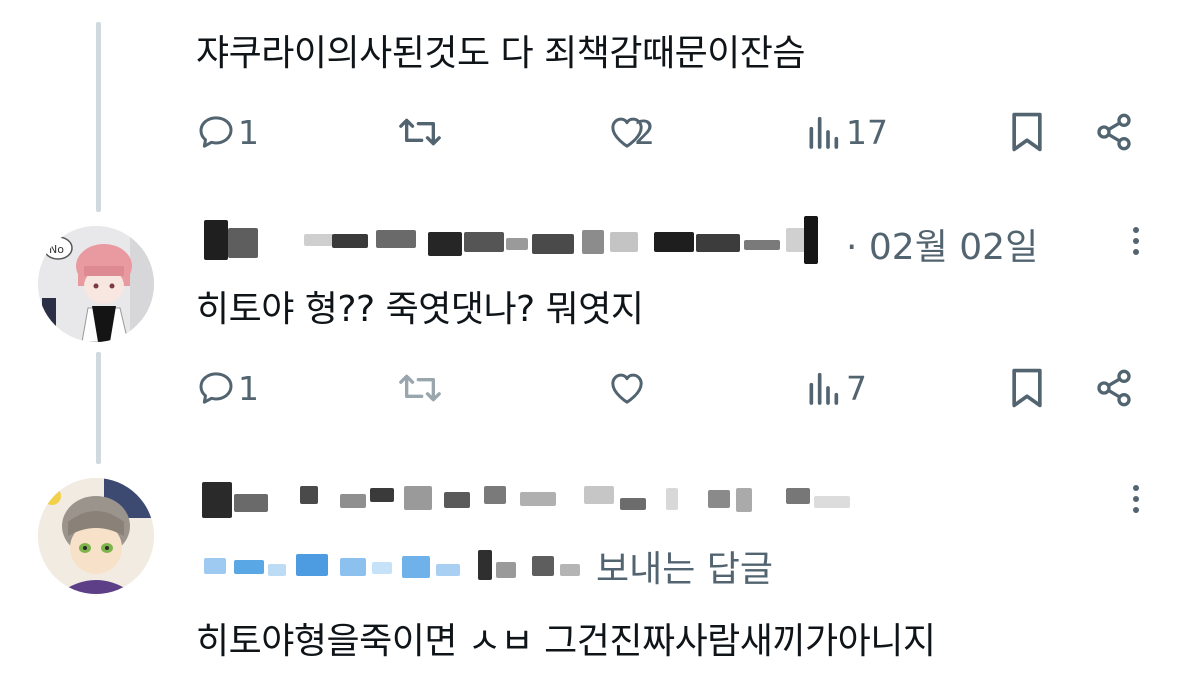 This screenshot has width=1200, height=676. I want to click on avatar, so click(96, 536).